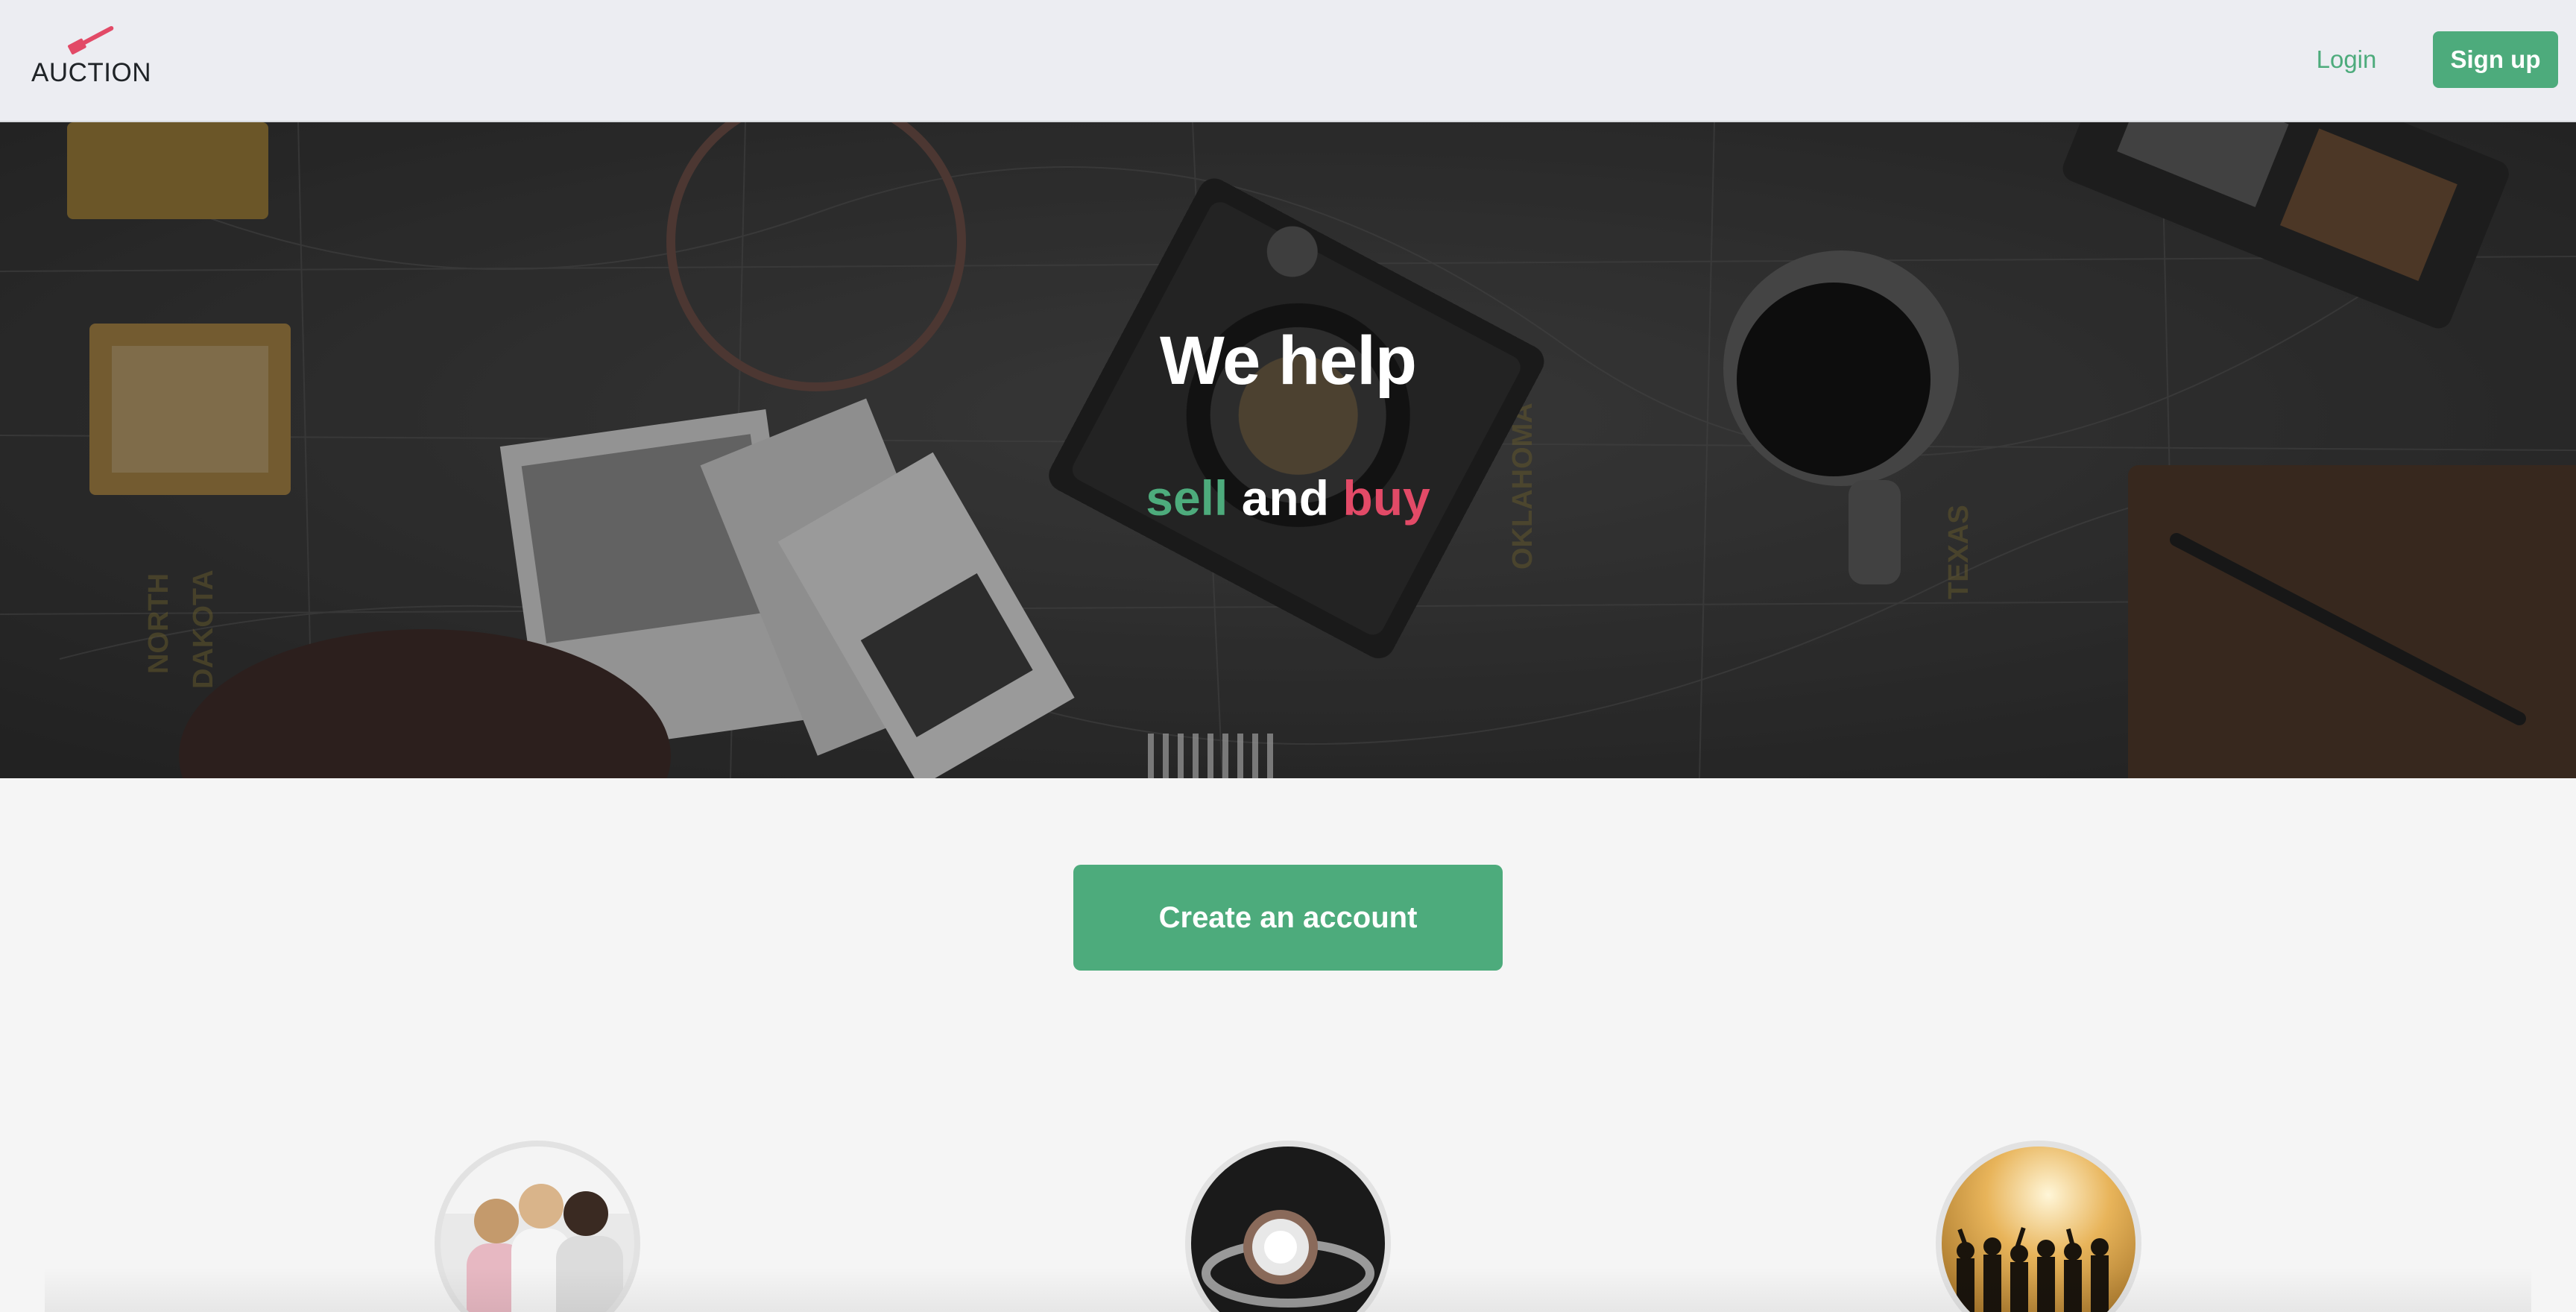  I want to click on create-account-button: Create an account, so click(1288, 918).